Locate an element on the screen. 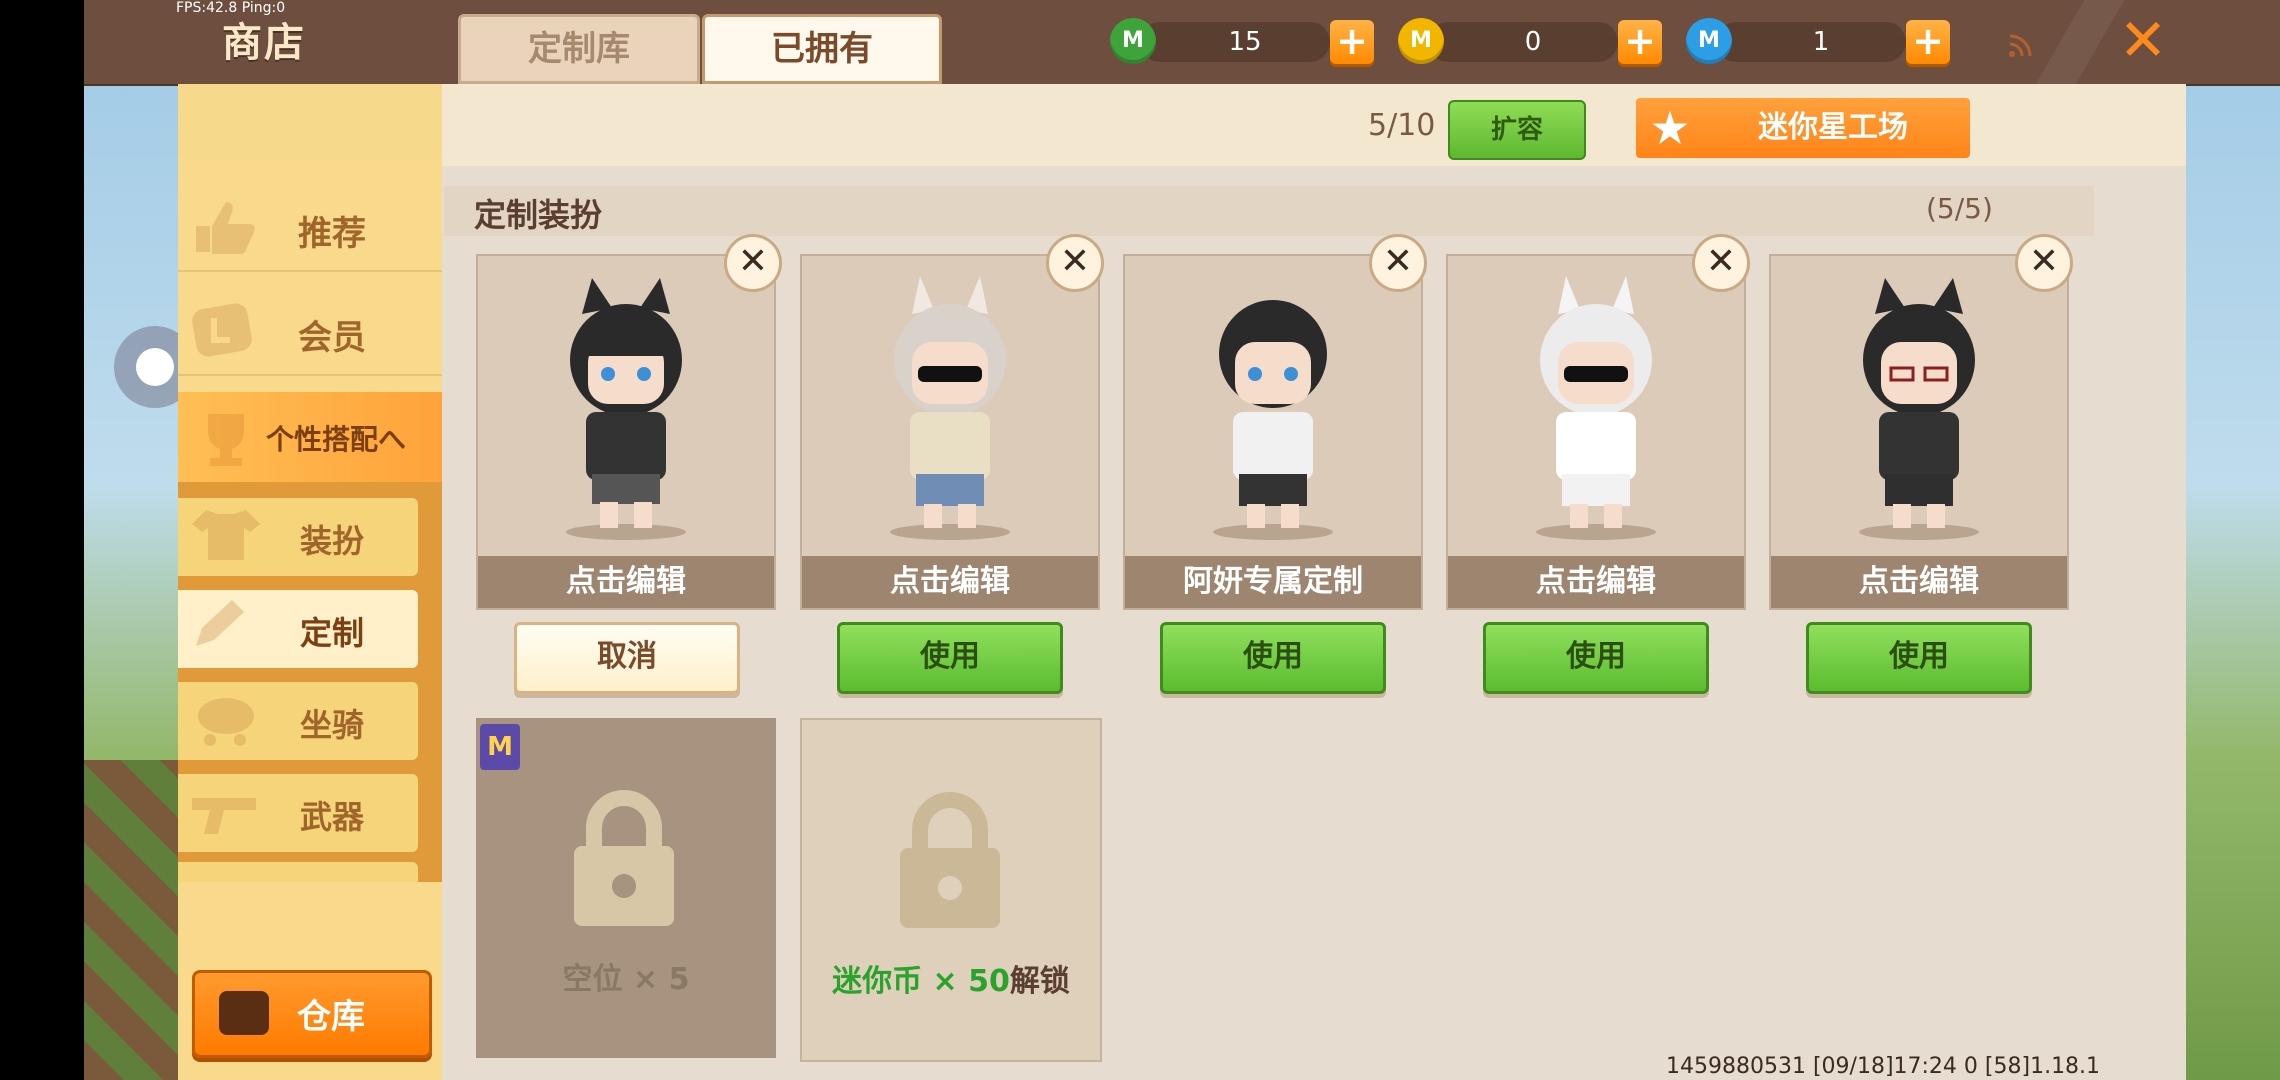  expand-button: 扩容 is located at coordinates (1517, 130).